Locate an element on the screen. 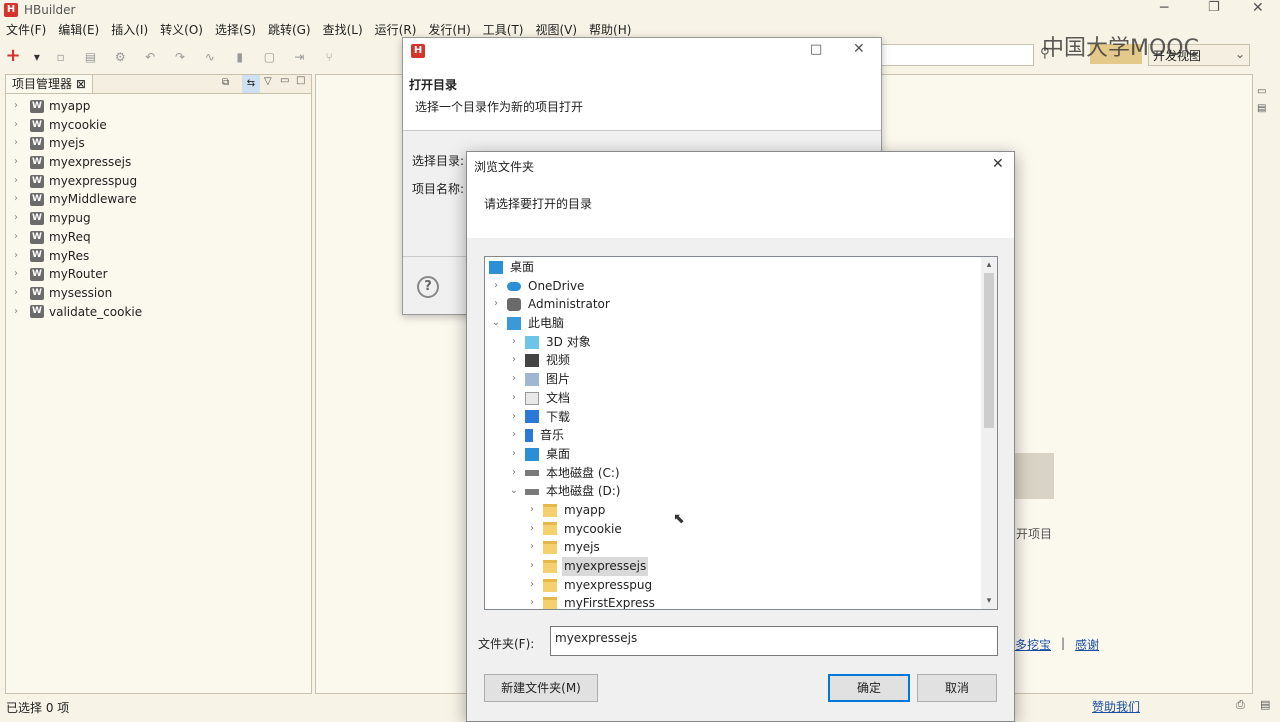 This screenshot has width=1280, height=722. folder-tree-item: › 本地磁盘 (C:) is located at coordinates (741, 473).